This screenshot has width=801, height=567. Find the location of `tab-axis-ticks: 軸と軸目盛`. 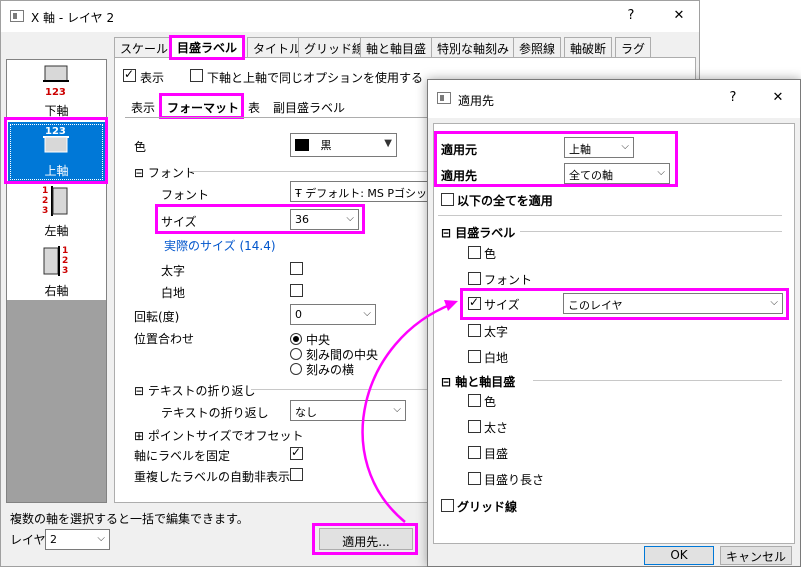

tab-axis-ticks: 軸と軸目盛 is located at coordinates (396, 47).